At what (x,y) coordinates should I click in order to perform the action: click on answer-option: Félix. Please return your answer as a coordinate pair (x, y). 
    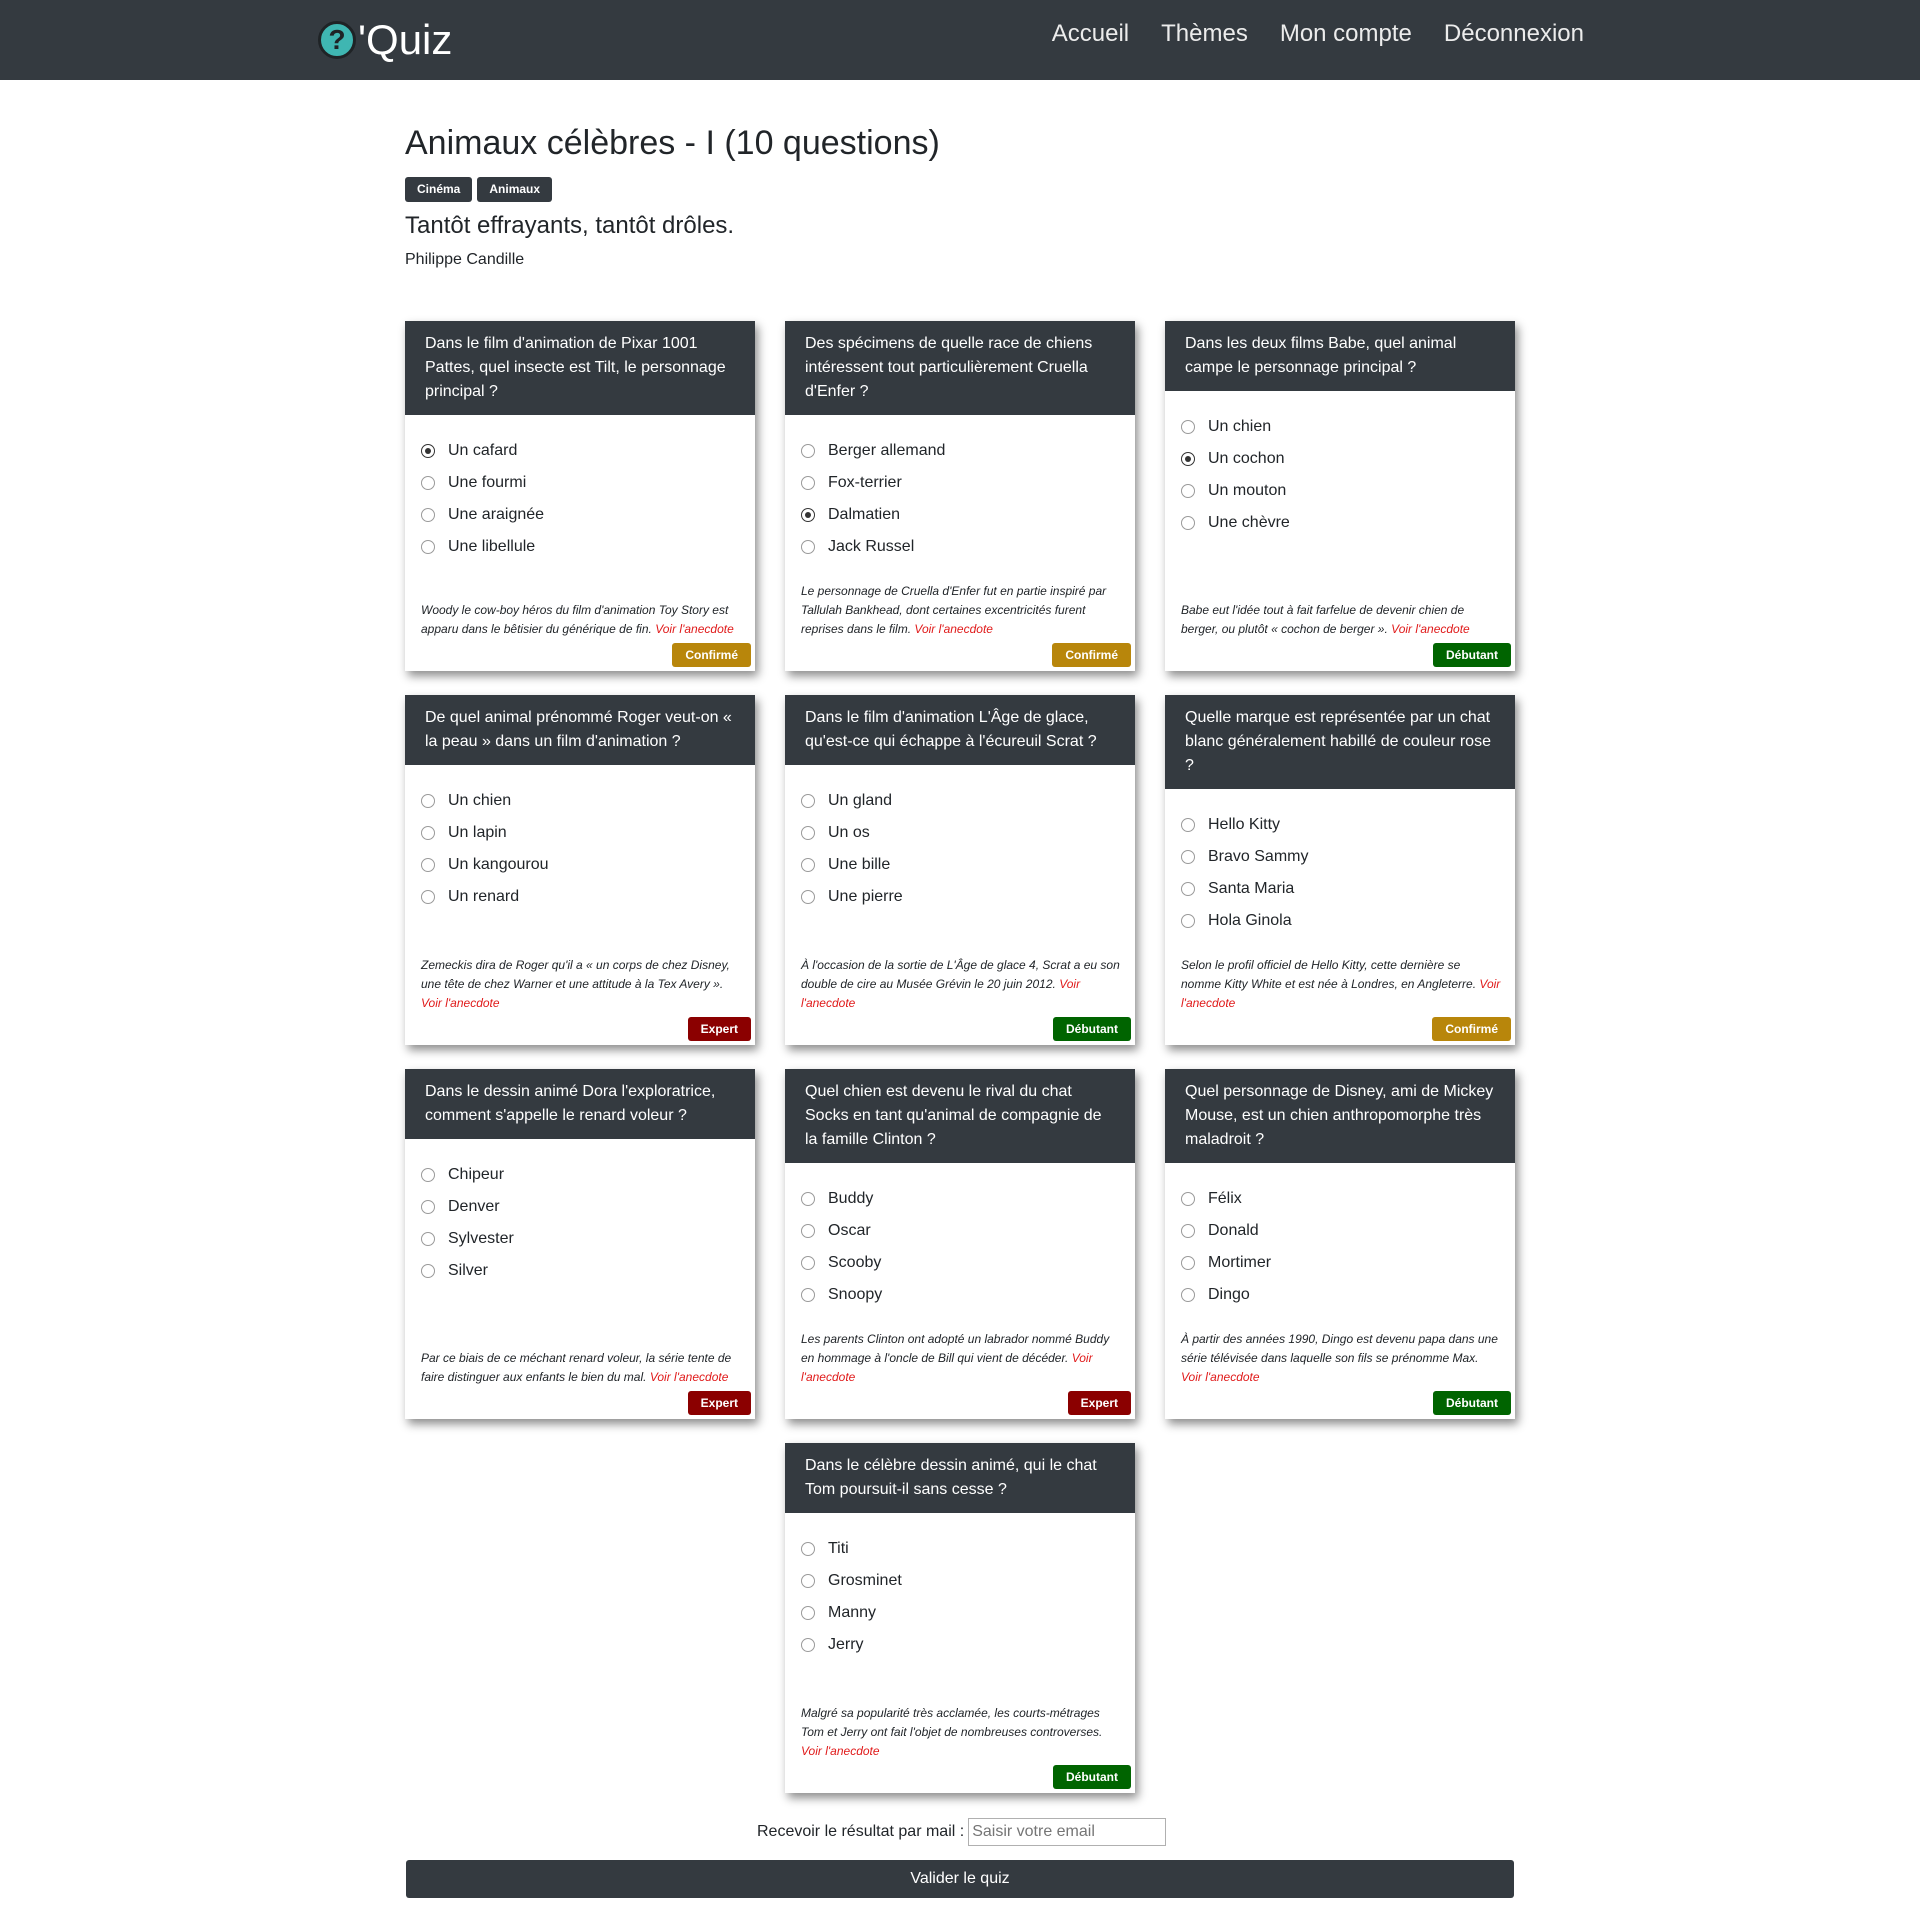
    Looking at the image, I should click on (1340, 1199).